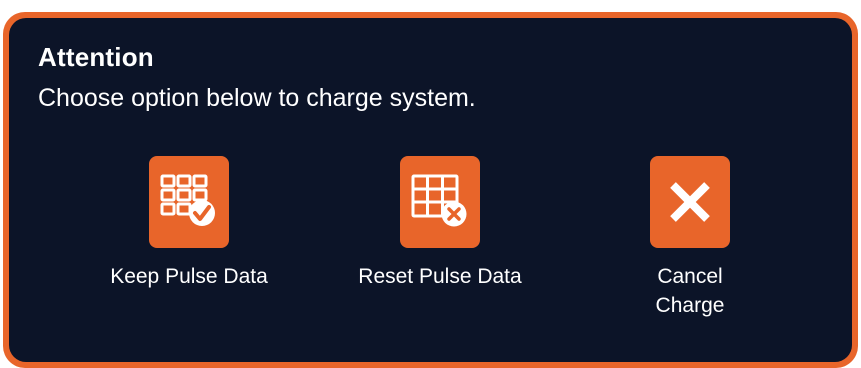 Image resolution: width=861 pixels, height=368 pixels. I want to click on grid-check-icon, so click(187, 200).